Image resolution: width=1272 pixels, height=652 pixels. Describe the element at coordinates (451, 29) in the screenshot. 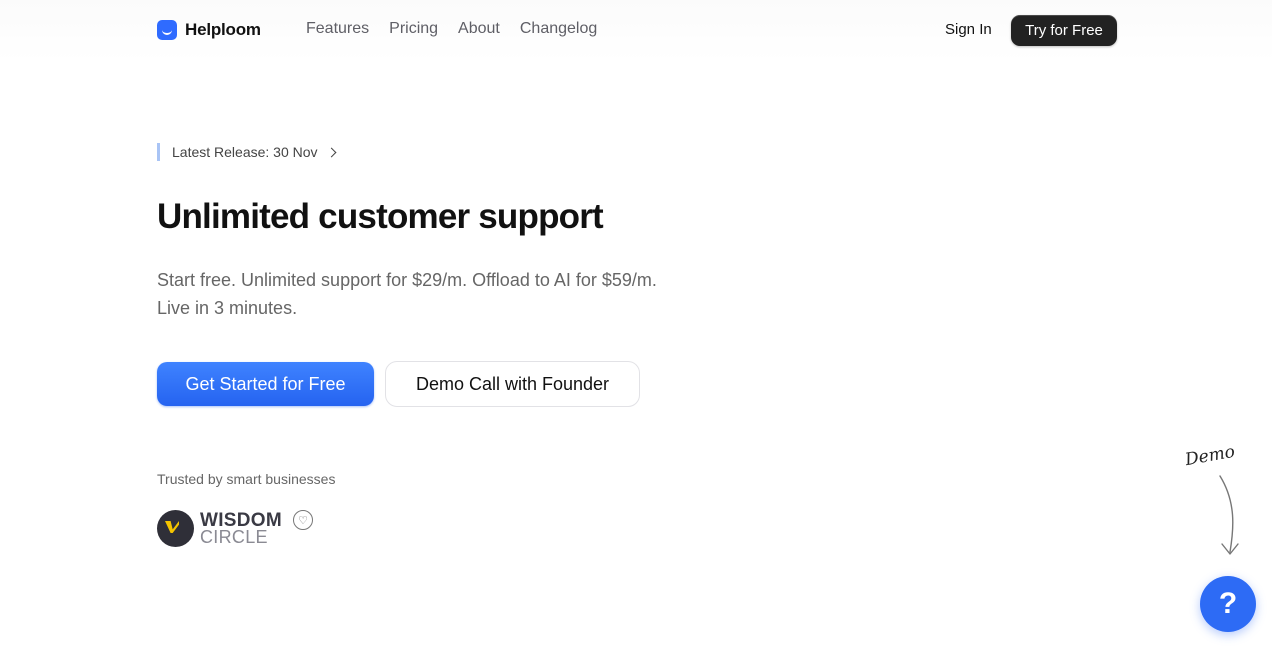

I see `nav-links: Features Pricing About Changelog` at that location.